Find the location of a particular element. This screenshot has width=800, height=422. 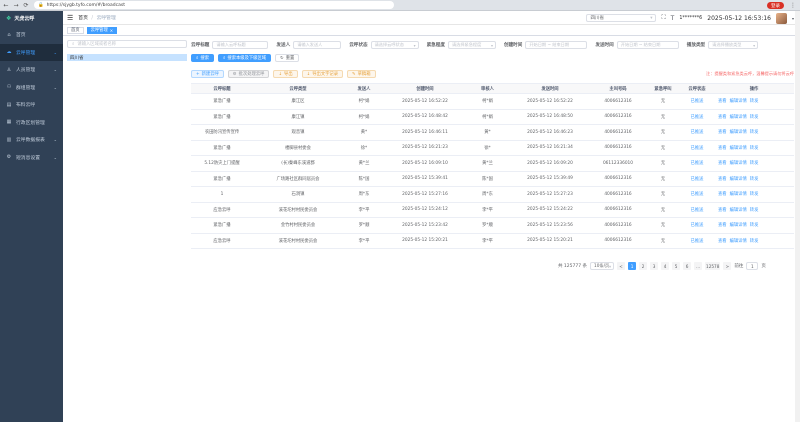

prev-page-button: < is located at coordinates (621, 266).